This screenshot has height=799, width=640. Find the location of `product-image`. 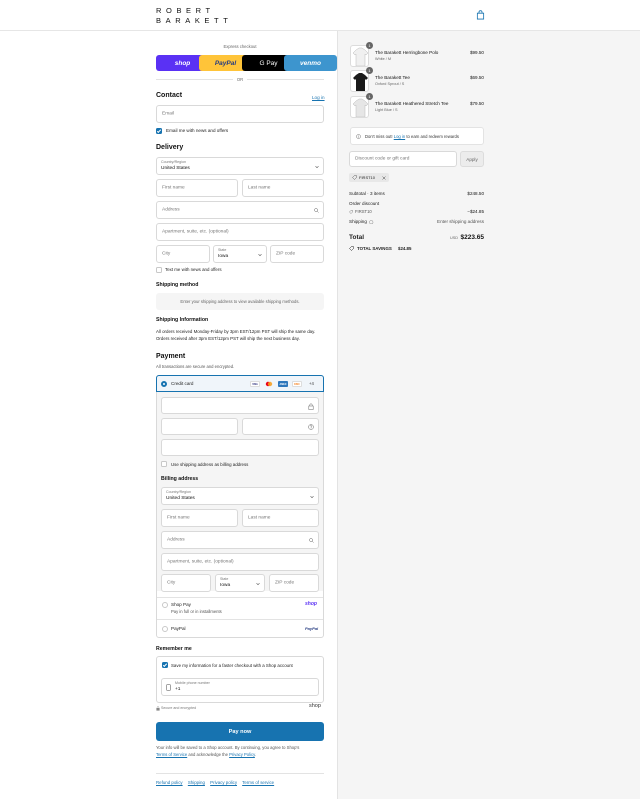

product-image is located at coordinates (359, 56).